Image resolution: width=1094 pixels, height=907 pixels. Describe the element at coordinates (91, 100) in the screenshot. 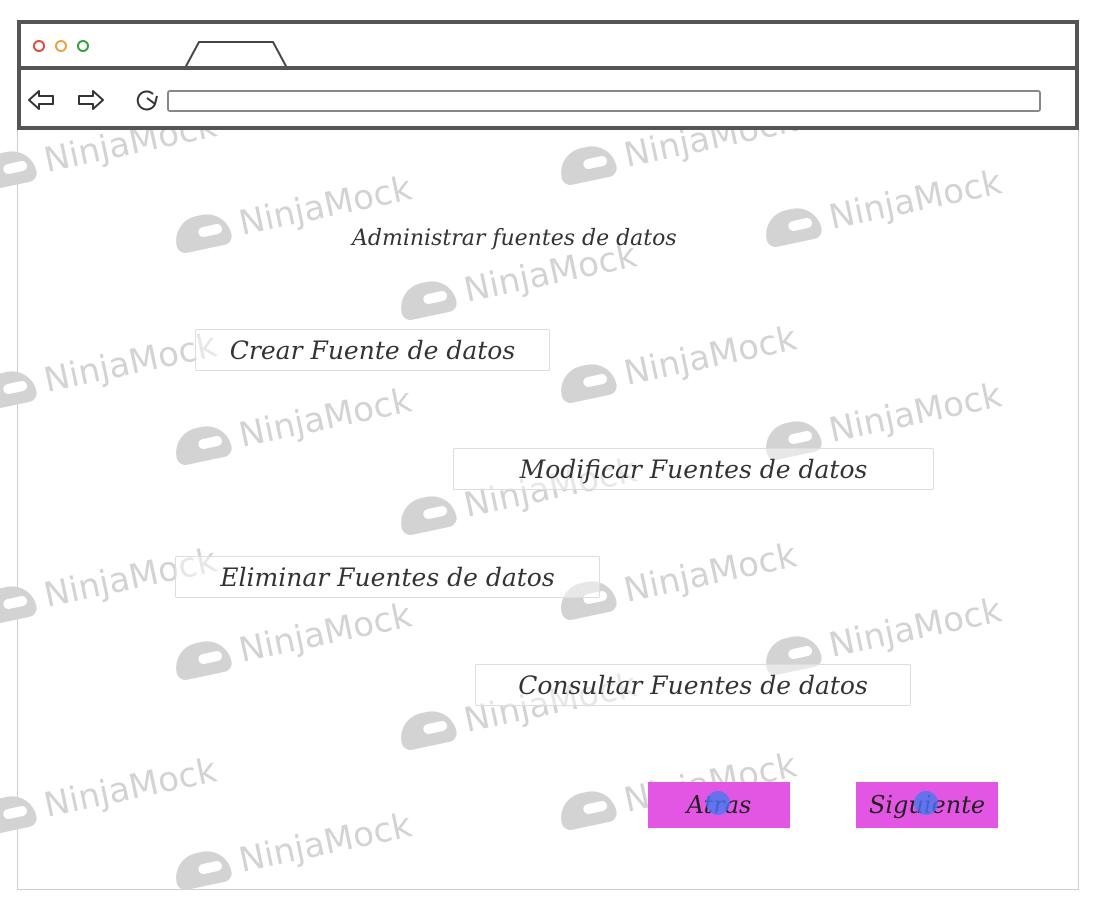

I see `forward-arrow-icon` at that location.